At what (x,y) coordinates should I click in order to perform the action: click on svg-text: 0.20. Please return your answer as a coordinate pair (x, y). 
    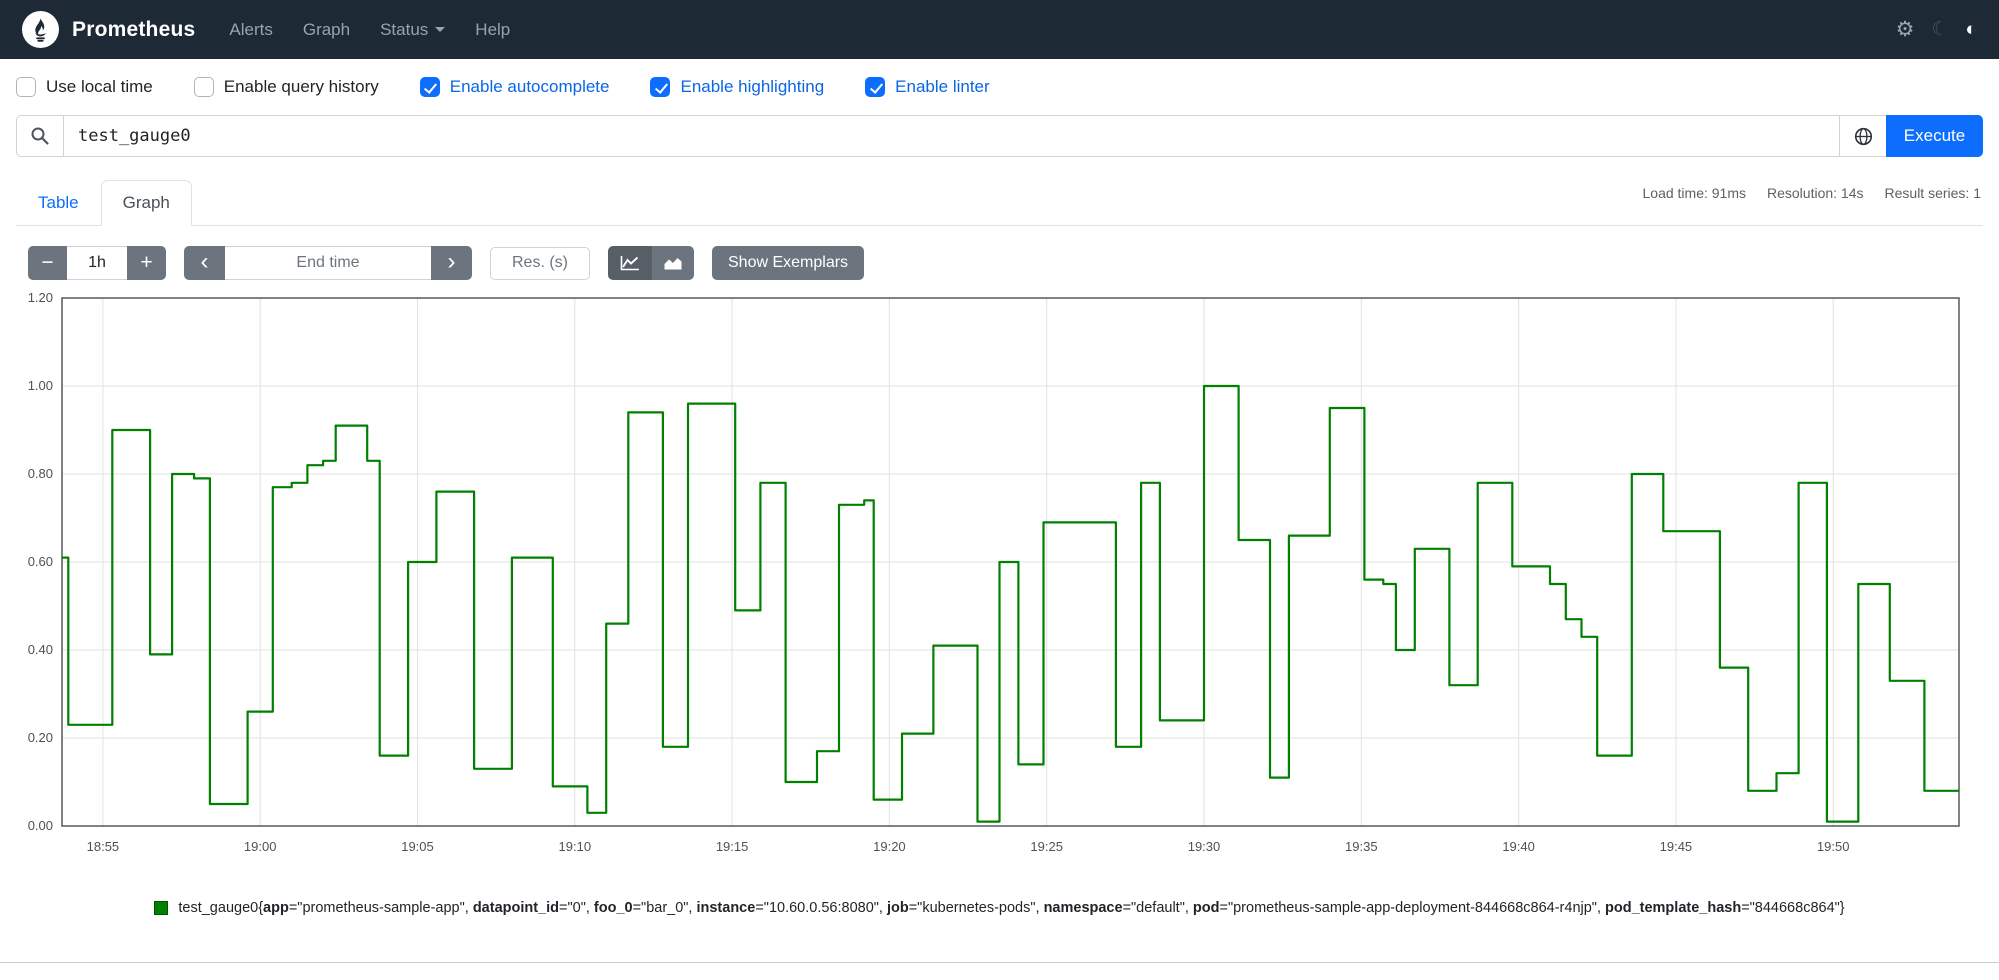
    Looking at the image, I should click on (40, 737).